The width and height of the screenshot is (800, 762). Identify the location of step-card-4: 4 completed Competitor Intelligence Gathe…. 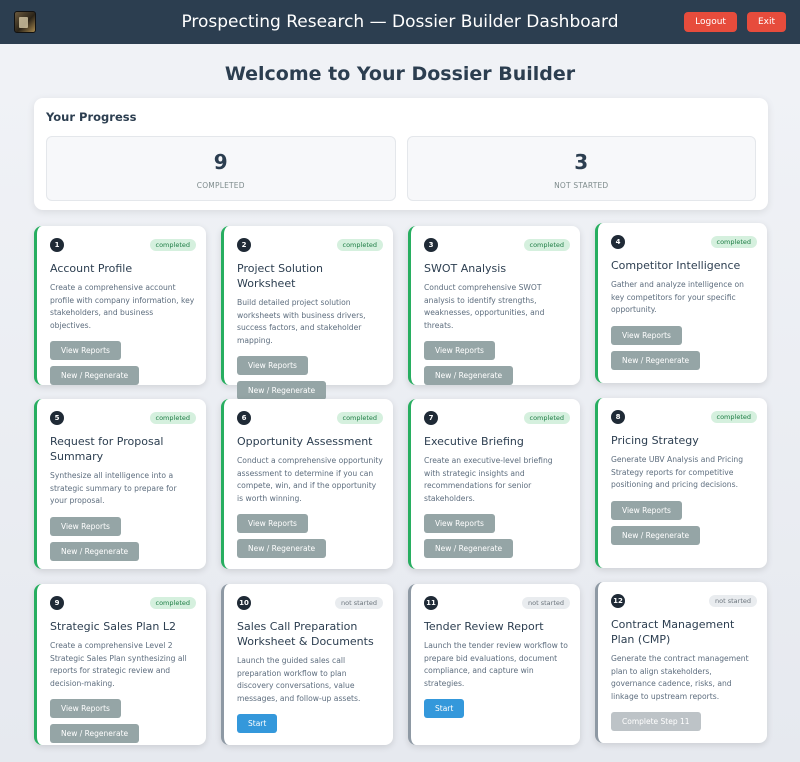
(681, 303).